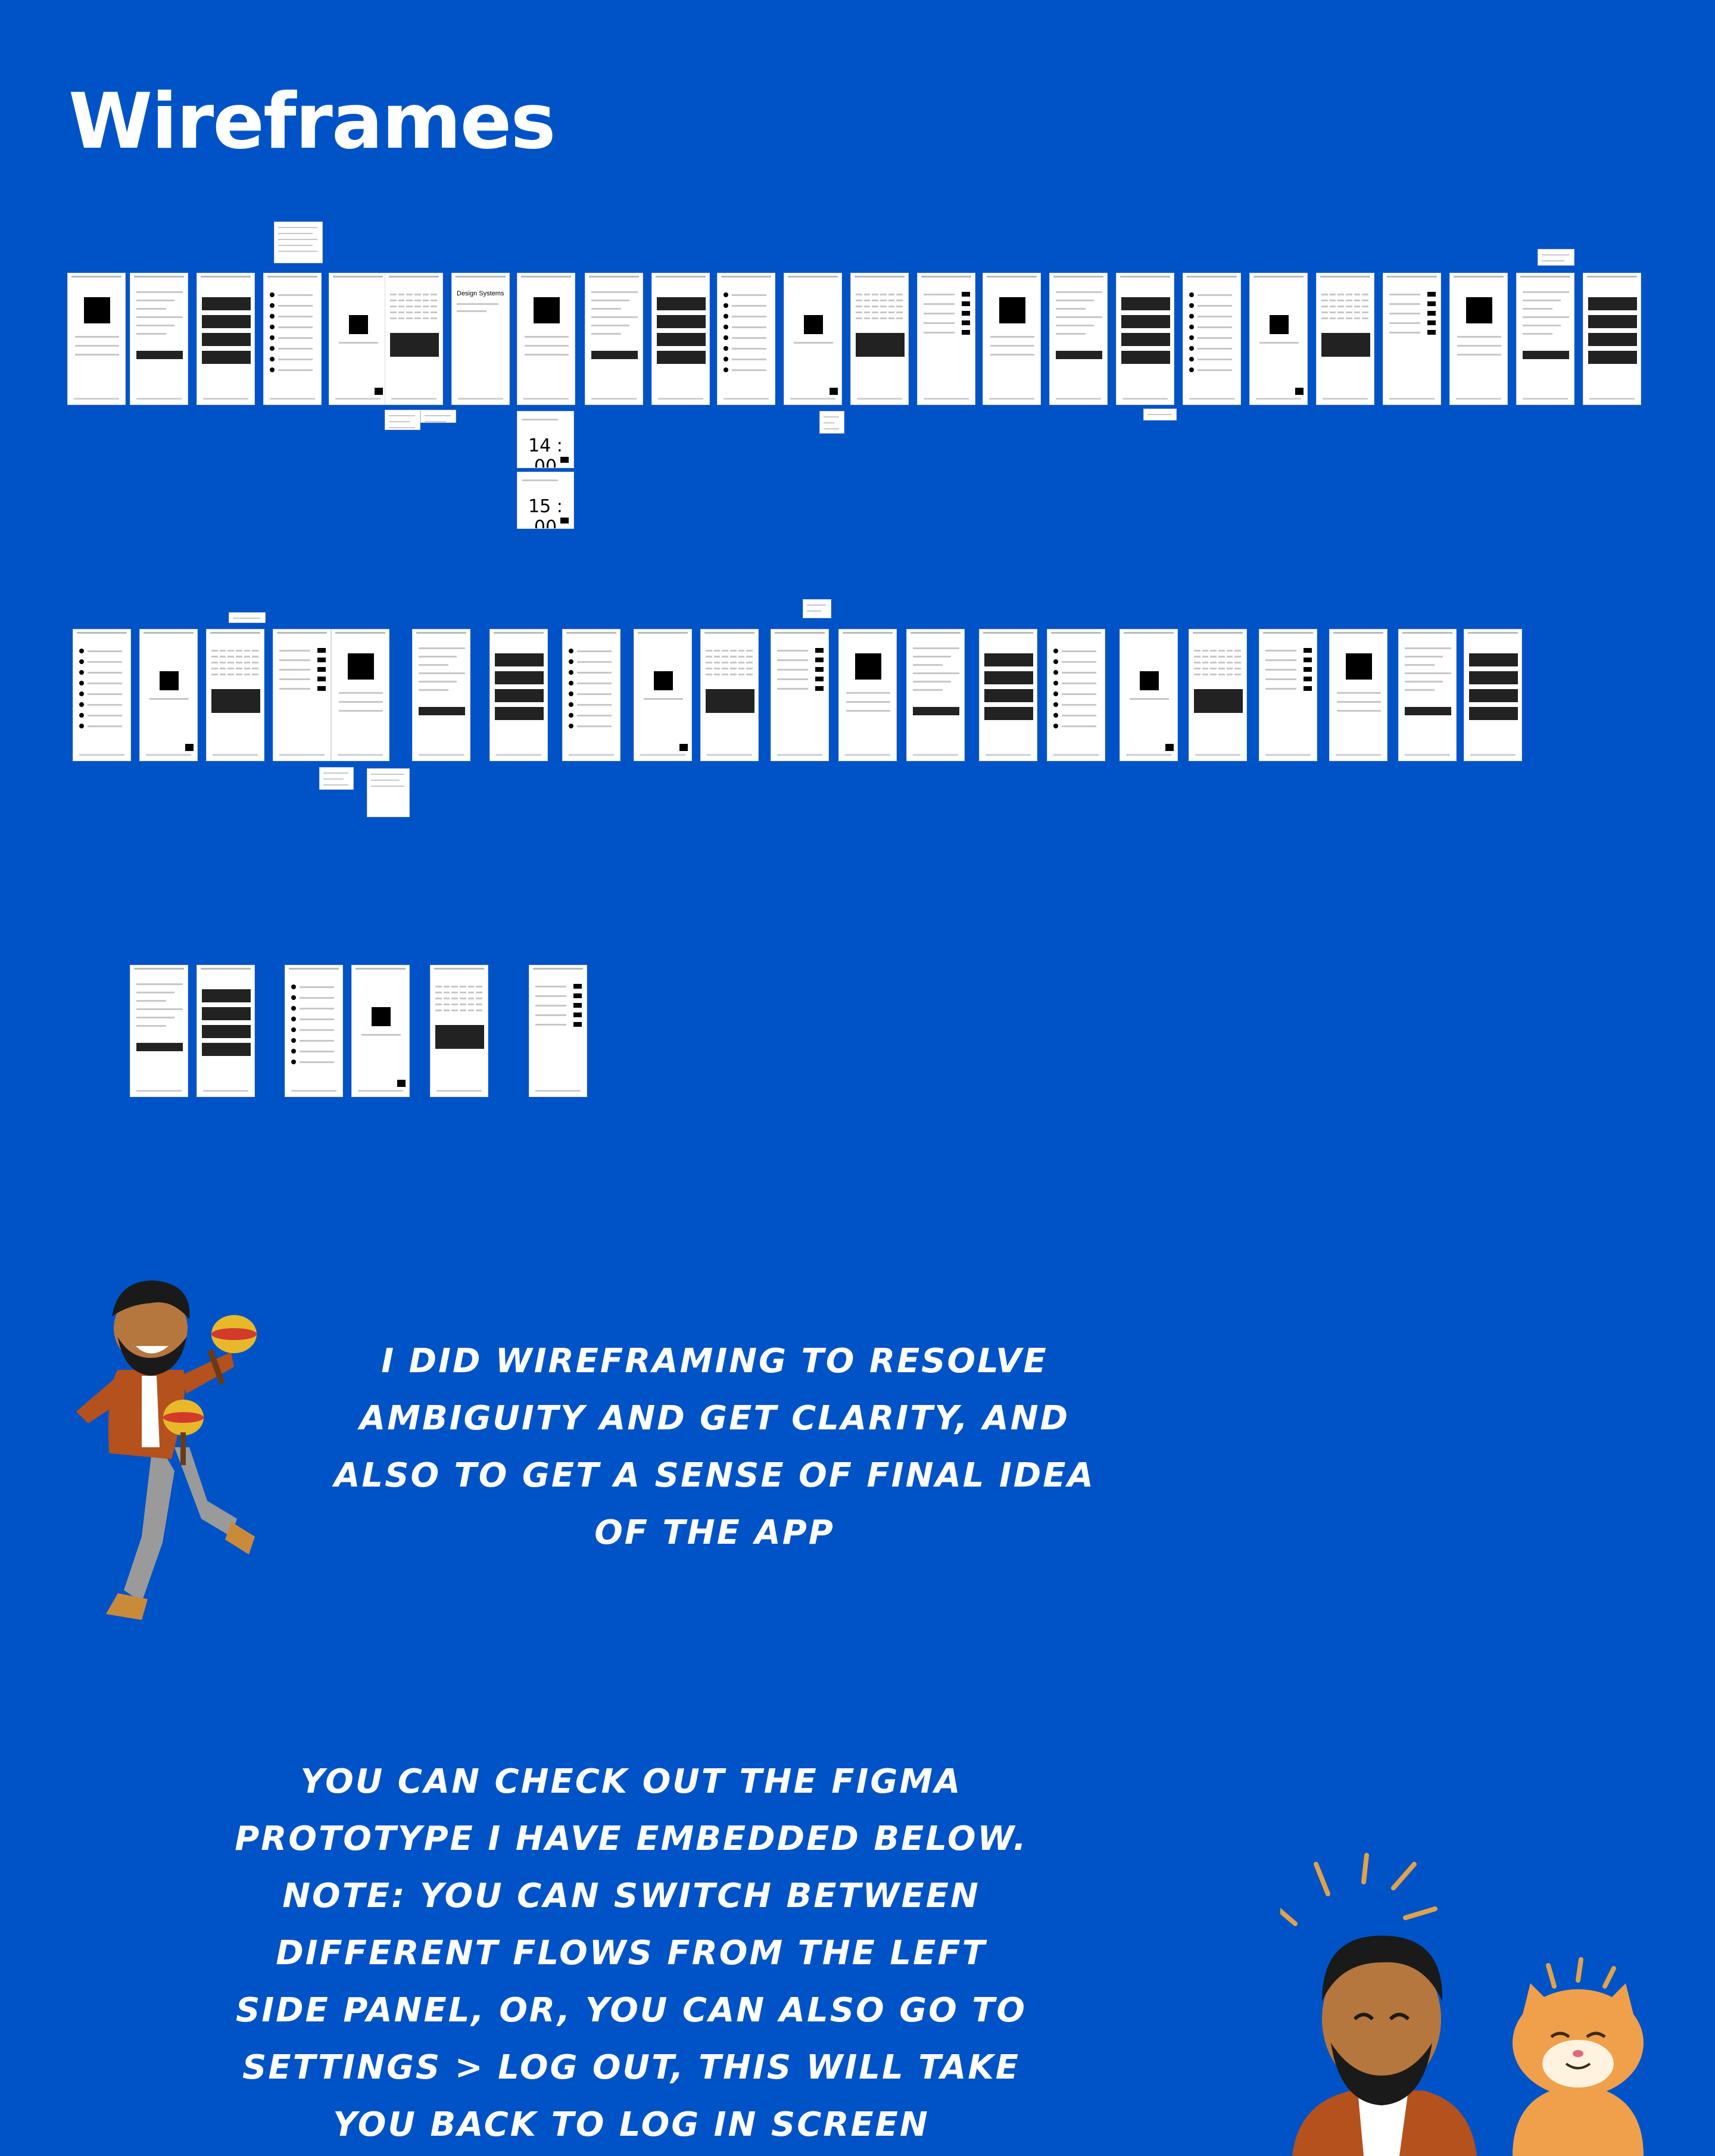 The image size is (1715, 2156). What do you see at coordinates (1462, 2005) in the screenshot?
I see `avatar-with-cat-illustration` at bounding box center [1462, 2005].